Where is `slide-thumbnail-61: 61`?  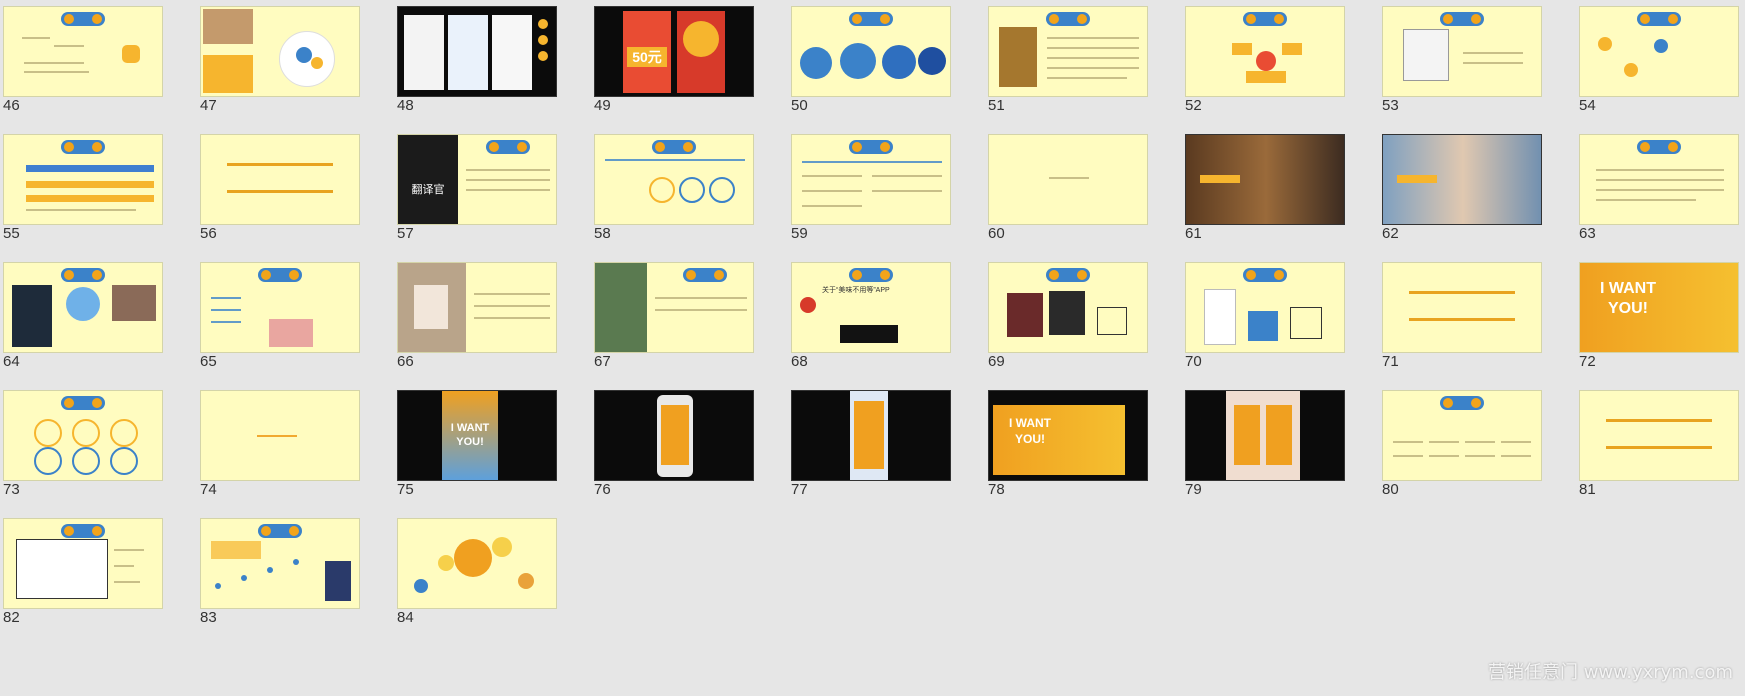 slide-thumbnail-61: 61 is located at coordinates (1263, 185).